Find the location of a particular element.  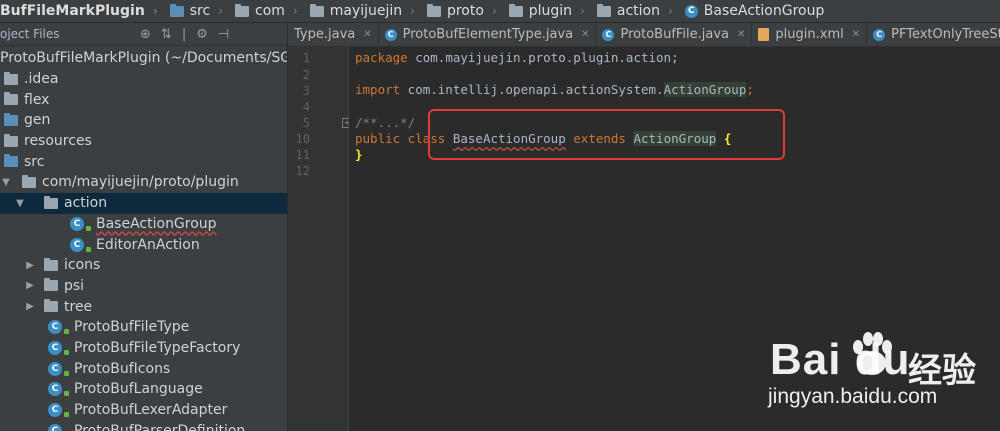

tab-protobuffile: C ProtoBufFile.java ✕ is located at coordinates (674, 34).